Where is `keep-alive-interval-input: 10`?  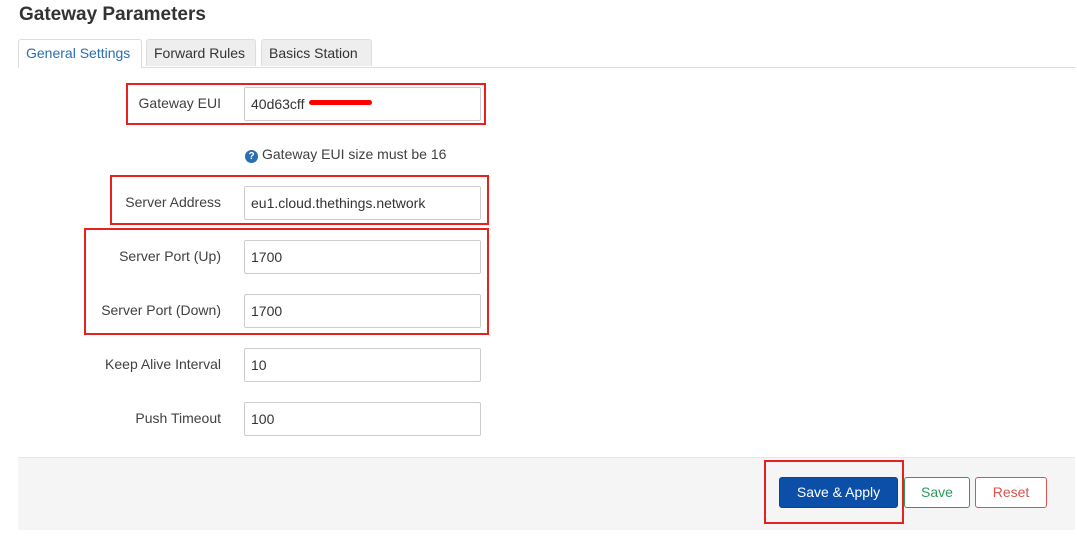
keep-alive-interval-input: 10 is located at coordinates (362, 365).